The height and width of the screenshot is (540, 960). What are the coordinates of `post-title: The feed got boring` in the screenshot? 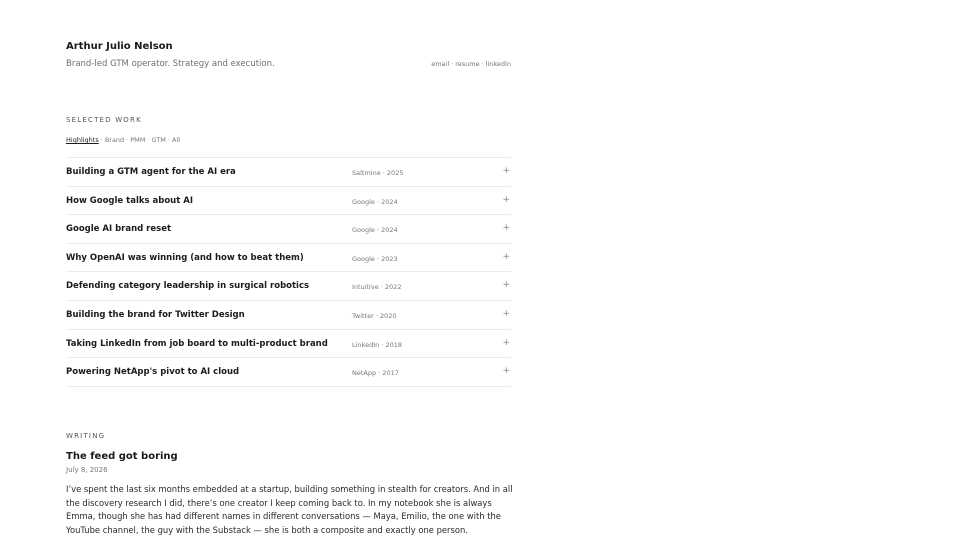 It's located at (122, 456).